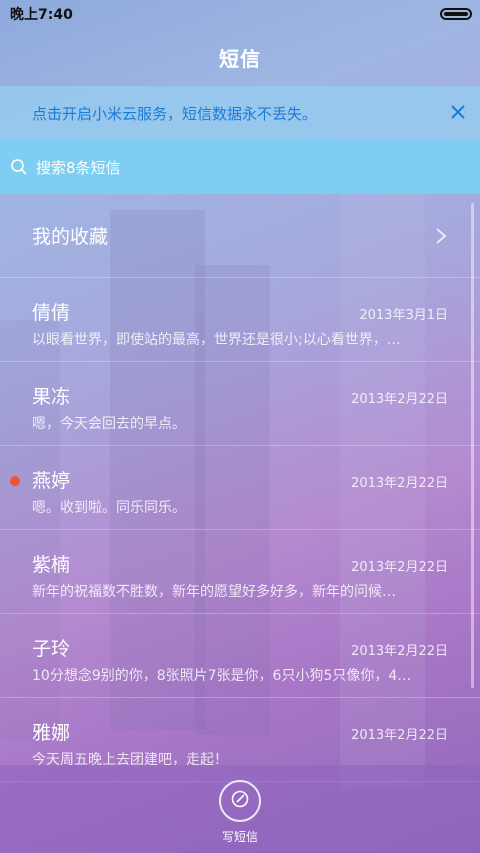  I want to click on conversation-item: 果冻 2013年2月22日 嗯，今天会回去的早点。, so click(240, 404).